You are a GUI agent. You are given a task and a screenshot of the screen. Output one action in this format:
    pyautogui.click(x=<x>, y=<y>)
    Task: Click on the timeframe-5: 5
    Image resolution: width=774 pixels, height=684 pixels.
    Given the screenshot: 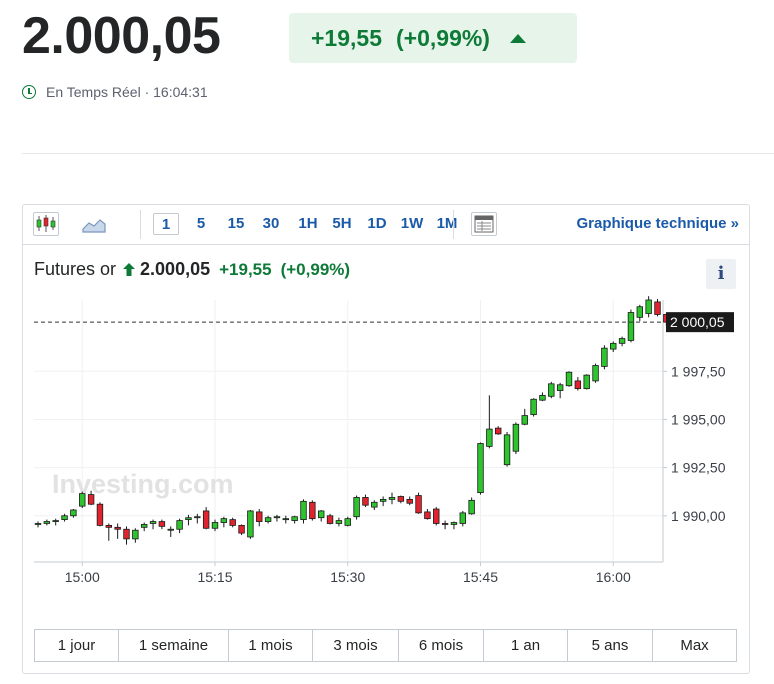 What is the action you would take?
    pyautogui.click(x=201, y=224)
    